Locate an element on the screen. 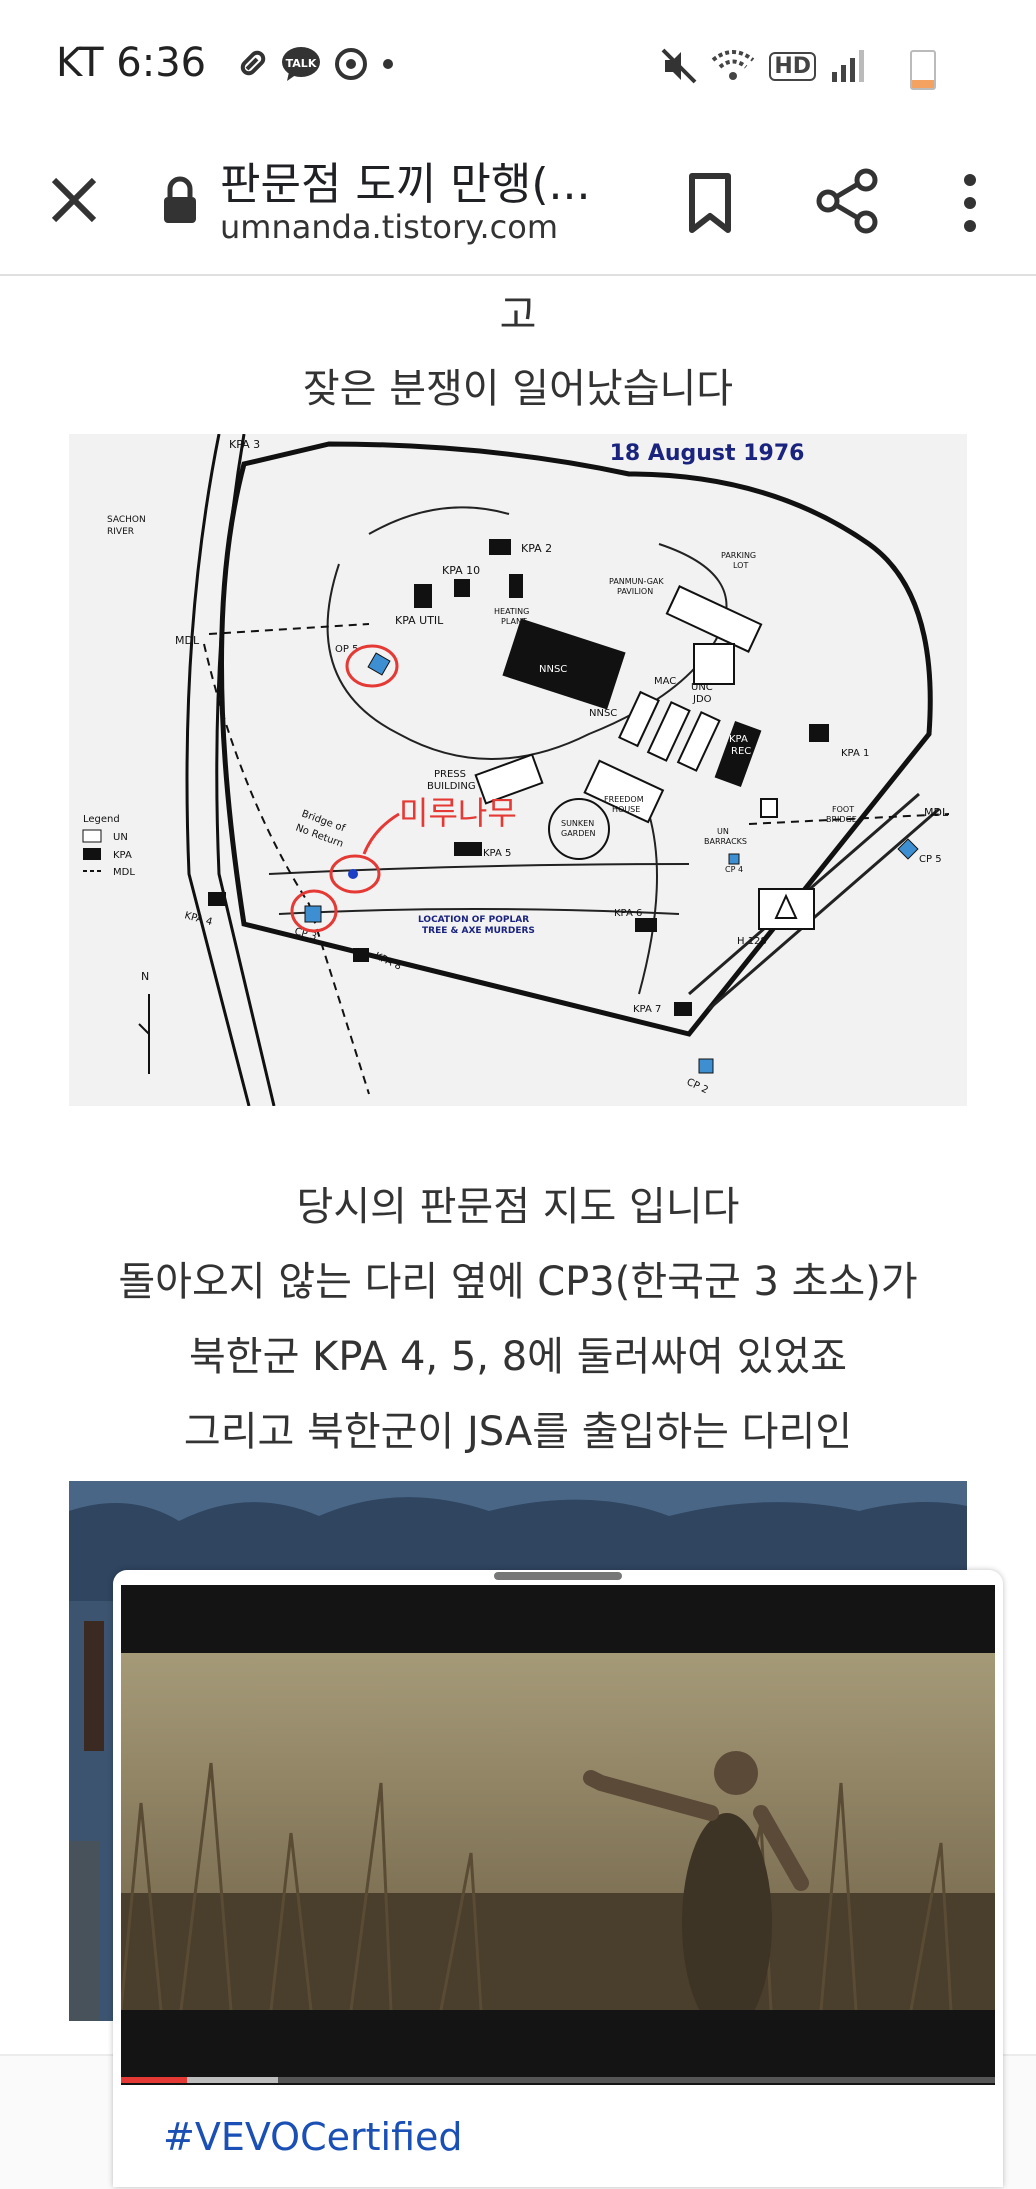 This screenshot has height=2189, width=1036. map-label: HOUSE is located at coordinates (626, 809).